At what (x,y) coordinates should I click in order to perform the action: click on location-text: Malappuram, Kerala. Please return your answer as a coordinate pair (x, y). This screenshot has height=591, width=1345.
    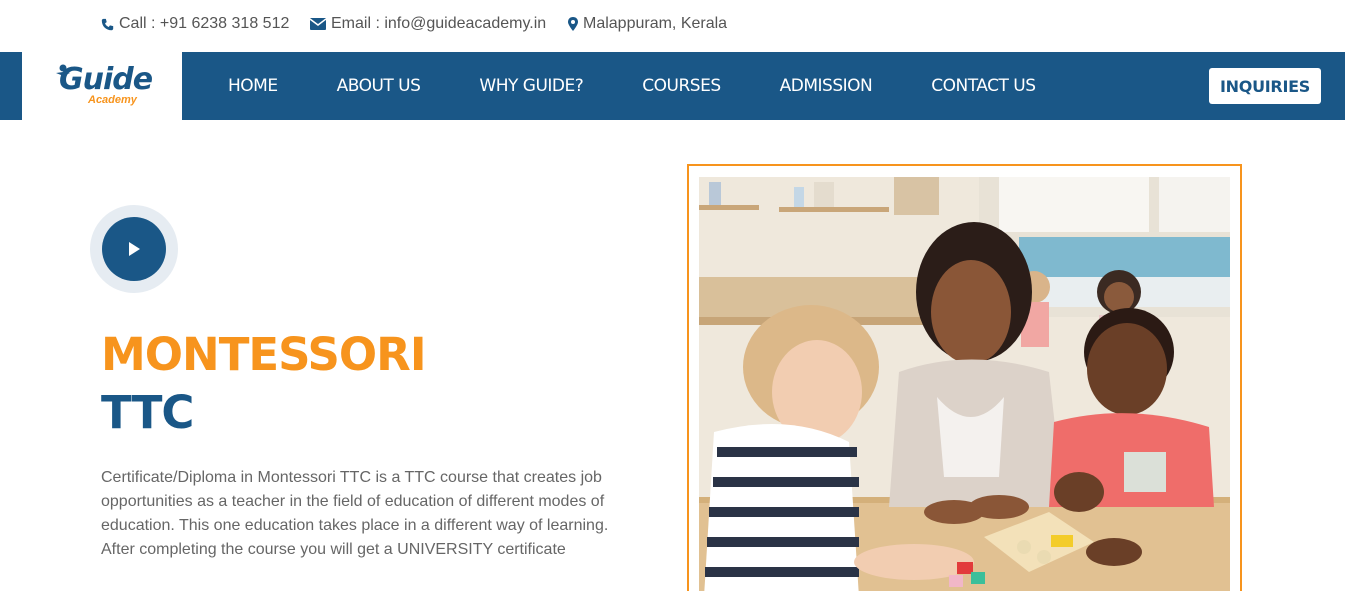
    Looking at the image, I should click on (655, 23).